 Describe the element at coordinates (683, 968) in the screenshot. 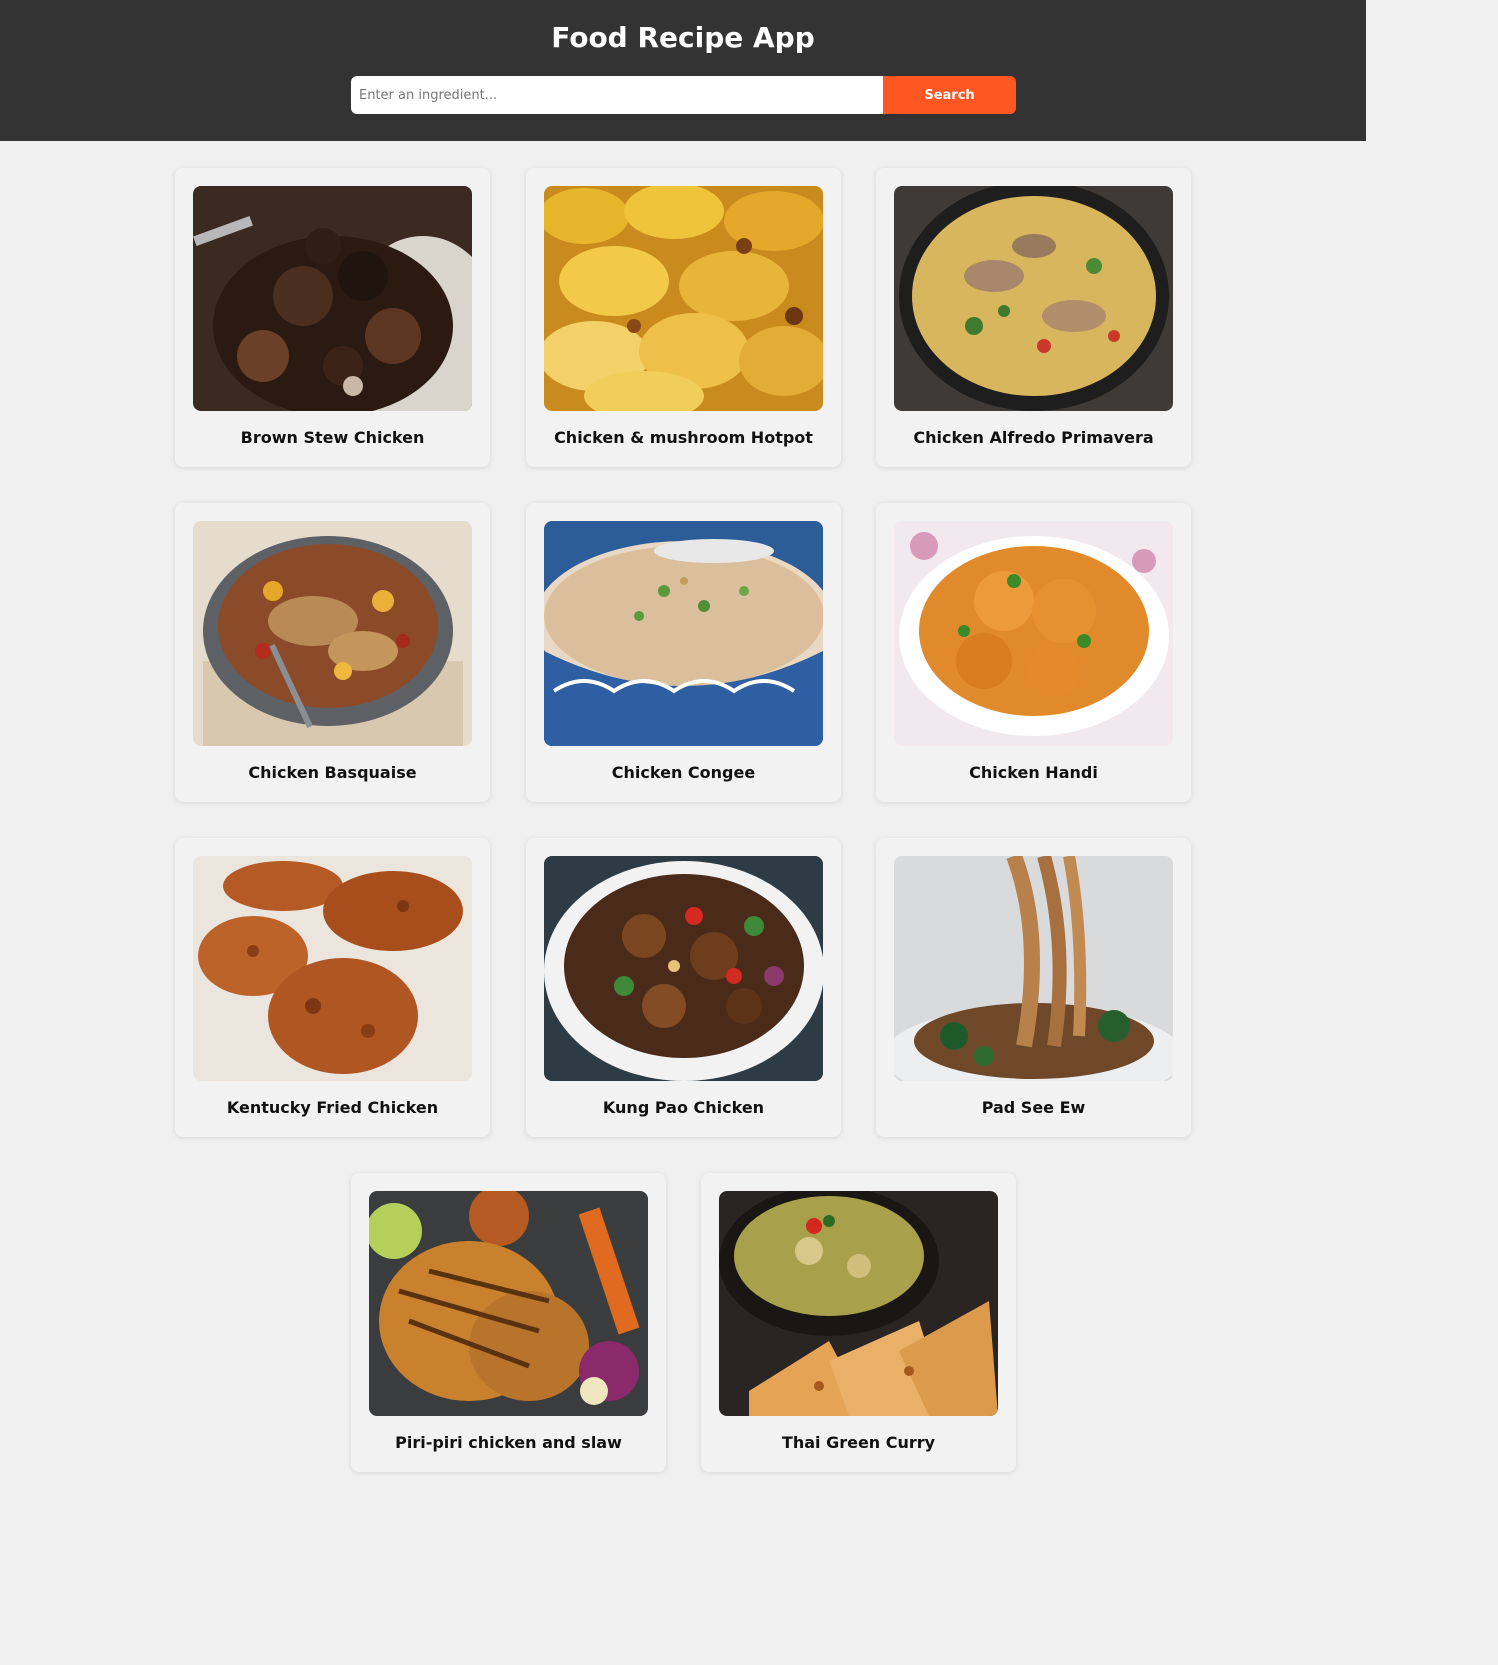

I see `recipe-photo-stir-fry` at that location.